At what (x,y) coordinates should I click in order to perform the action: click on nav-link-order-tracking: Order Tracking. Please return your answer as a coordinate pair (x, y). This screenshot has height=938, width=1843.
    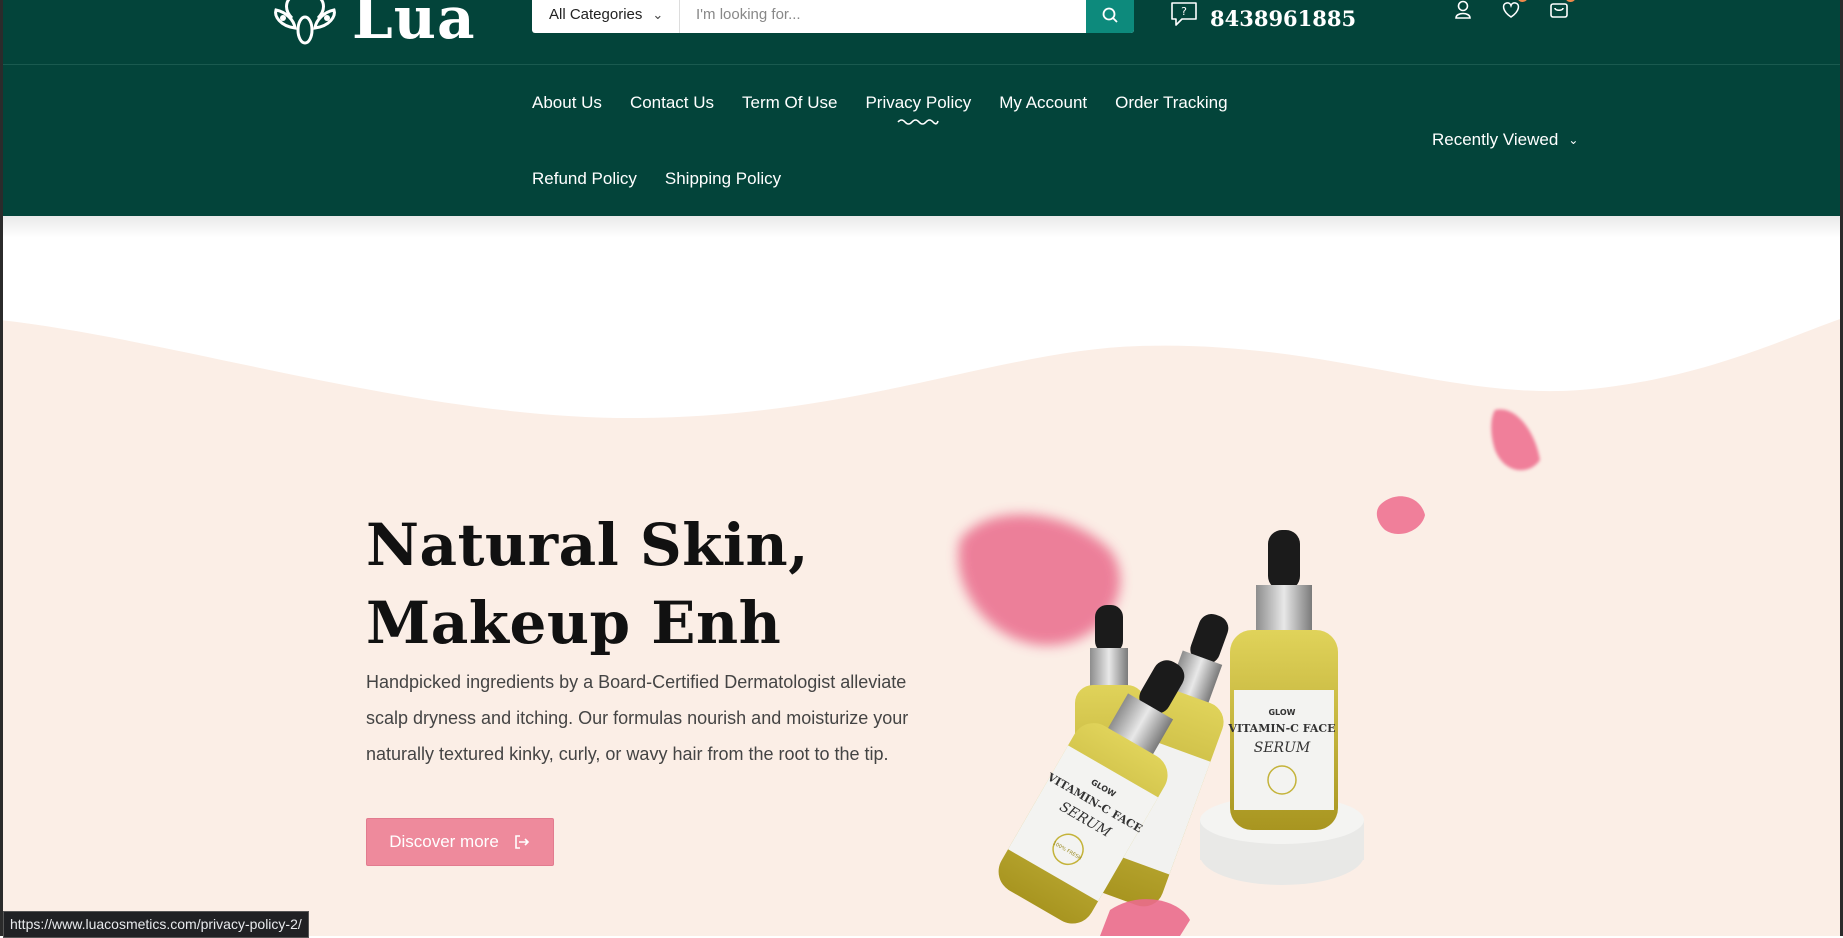
    Looking at the image, I should click on (1171, 103).